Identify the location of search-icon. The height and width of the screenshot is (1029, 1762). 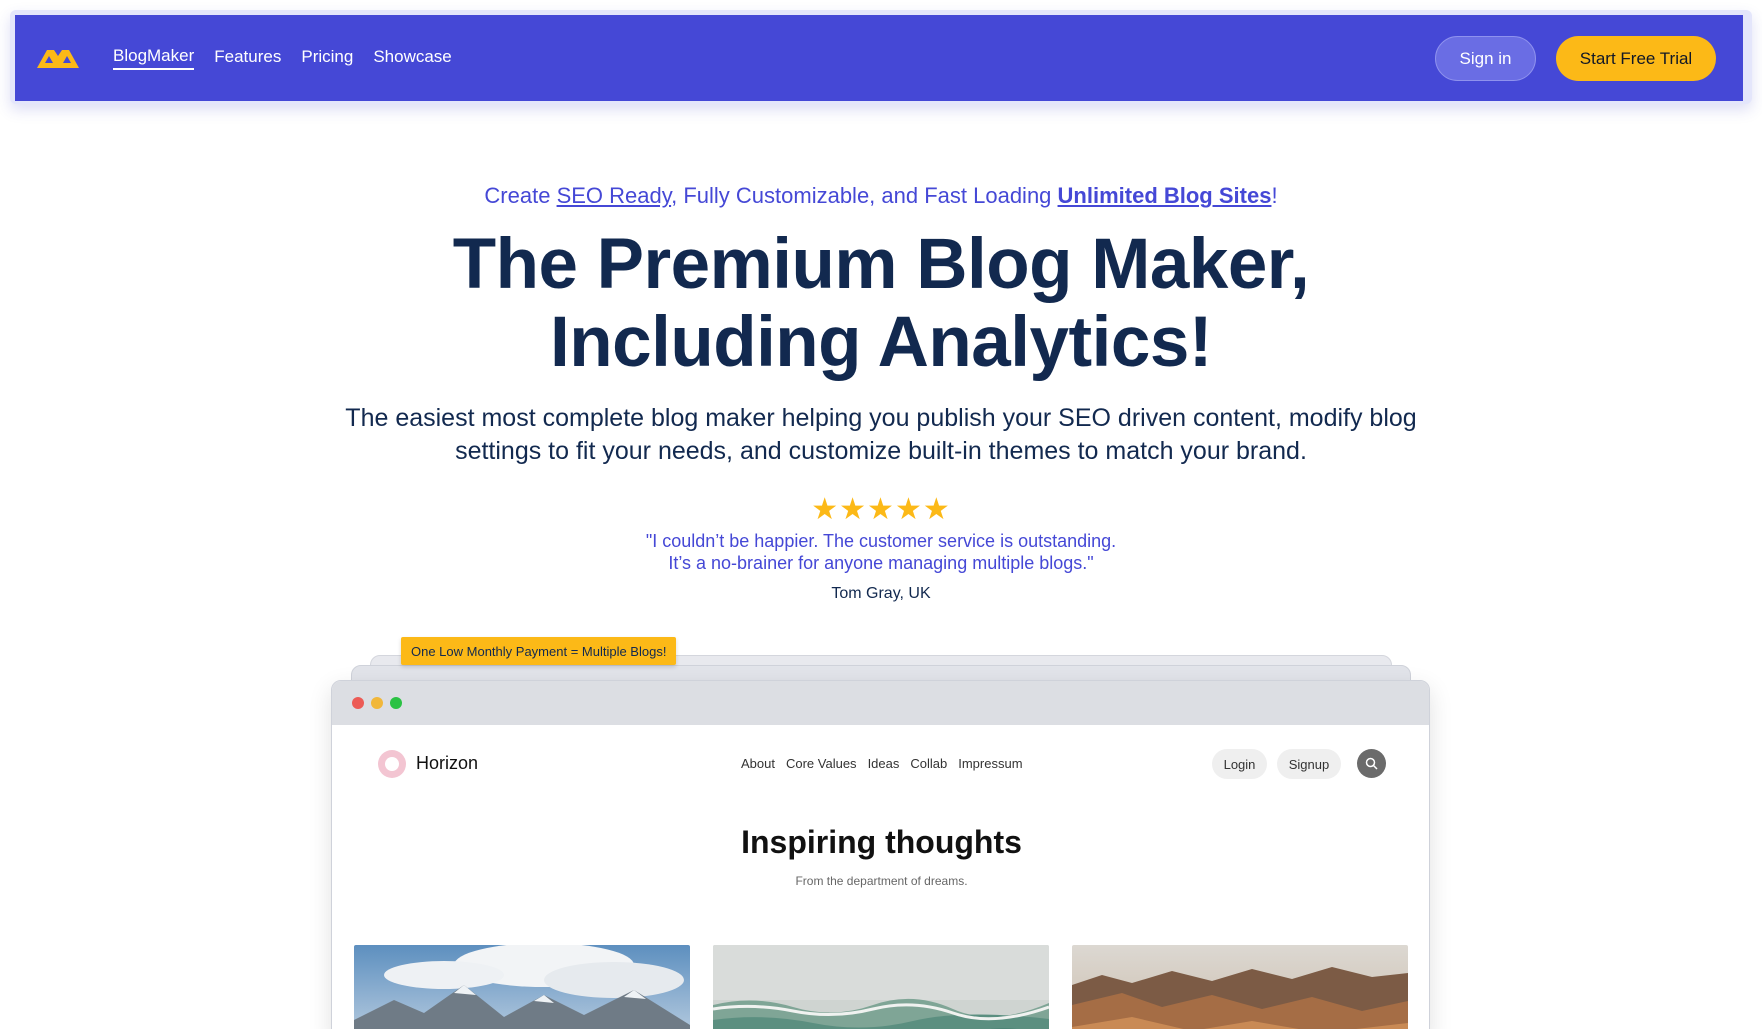
(1371, 763).